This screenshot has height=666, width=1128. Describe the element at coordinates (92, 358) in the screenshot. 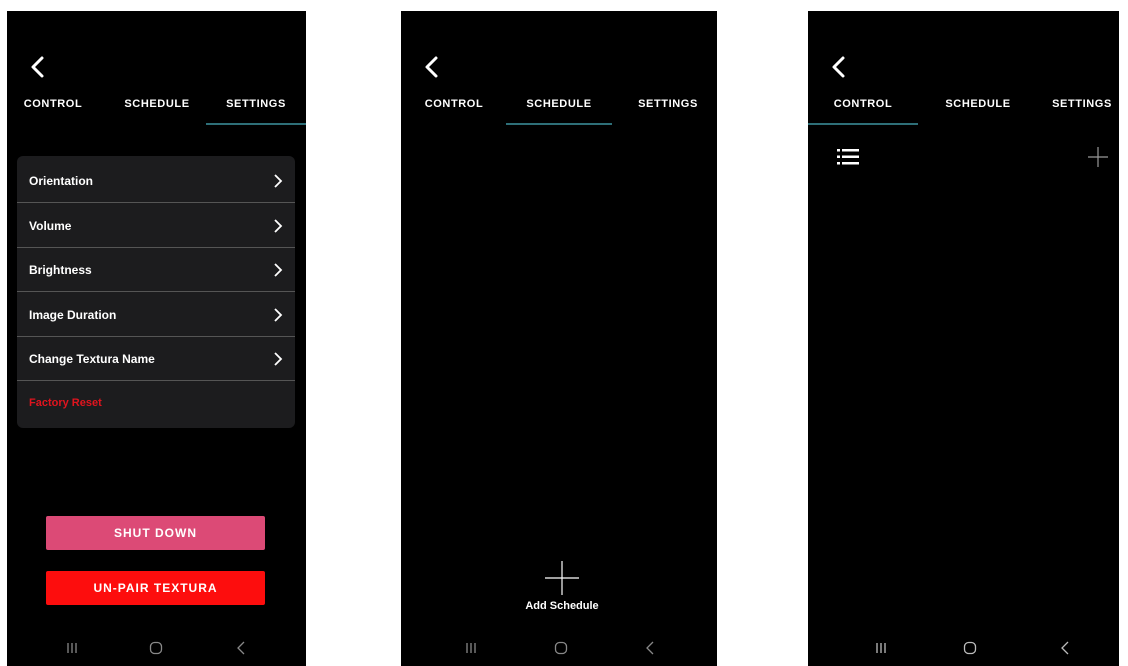

I see `change-name-label: Change Textura Name` at that location.